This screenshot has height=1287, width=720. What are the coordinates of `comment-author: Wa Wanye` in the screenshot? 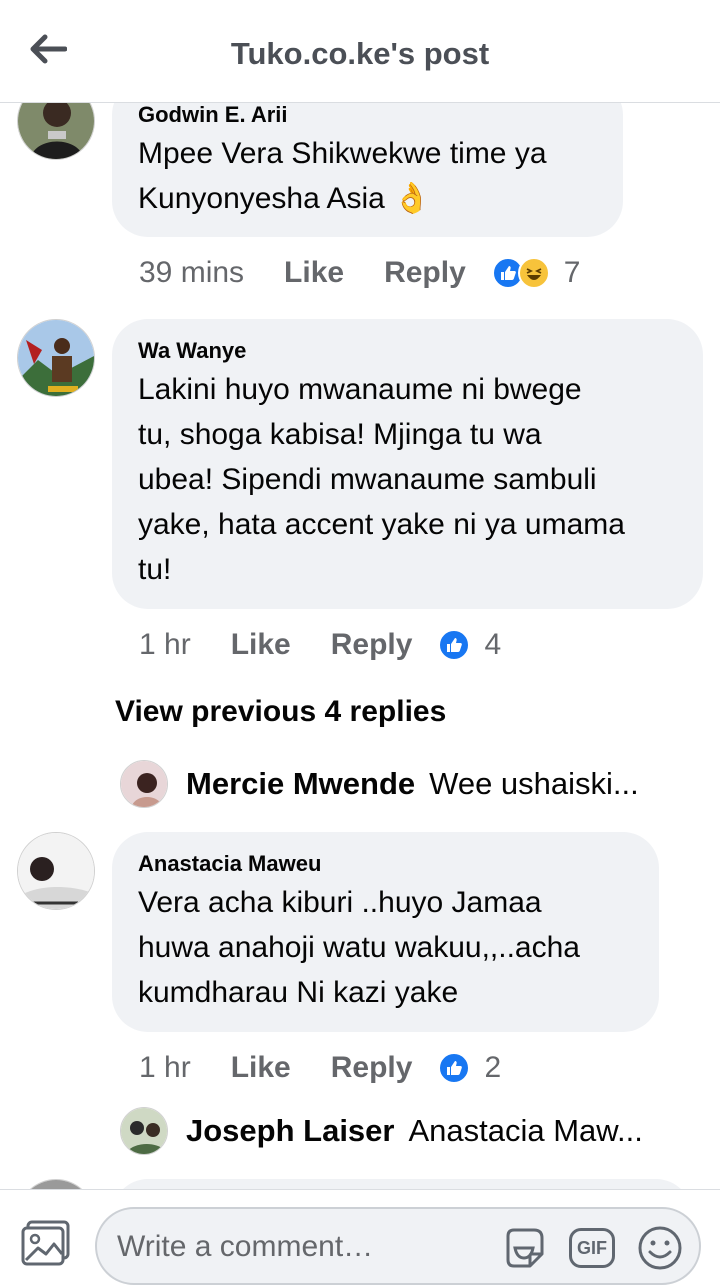 It's located at (407, 351).